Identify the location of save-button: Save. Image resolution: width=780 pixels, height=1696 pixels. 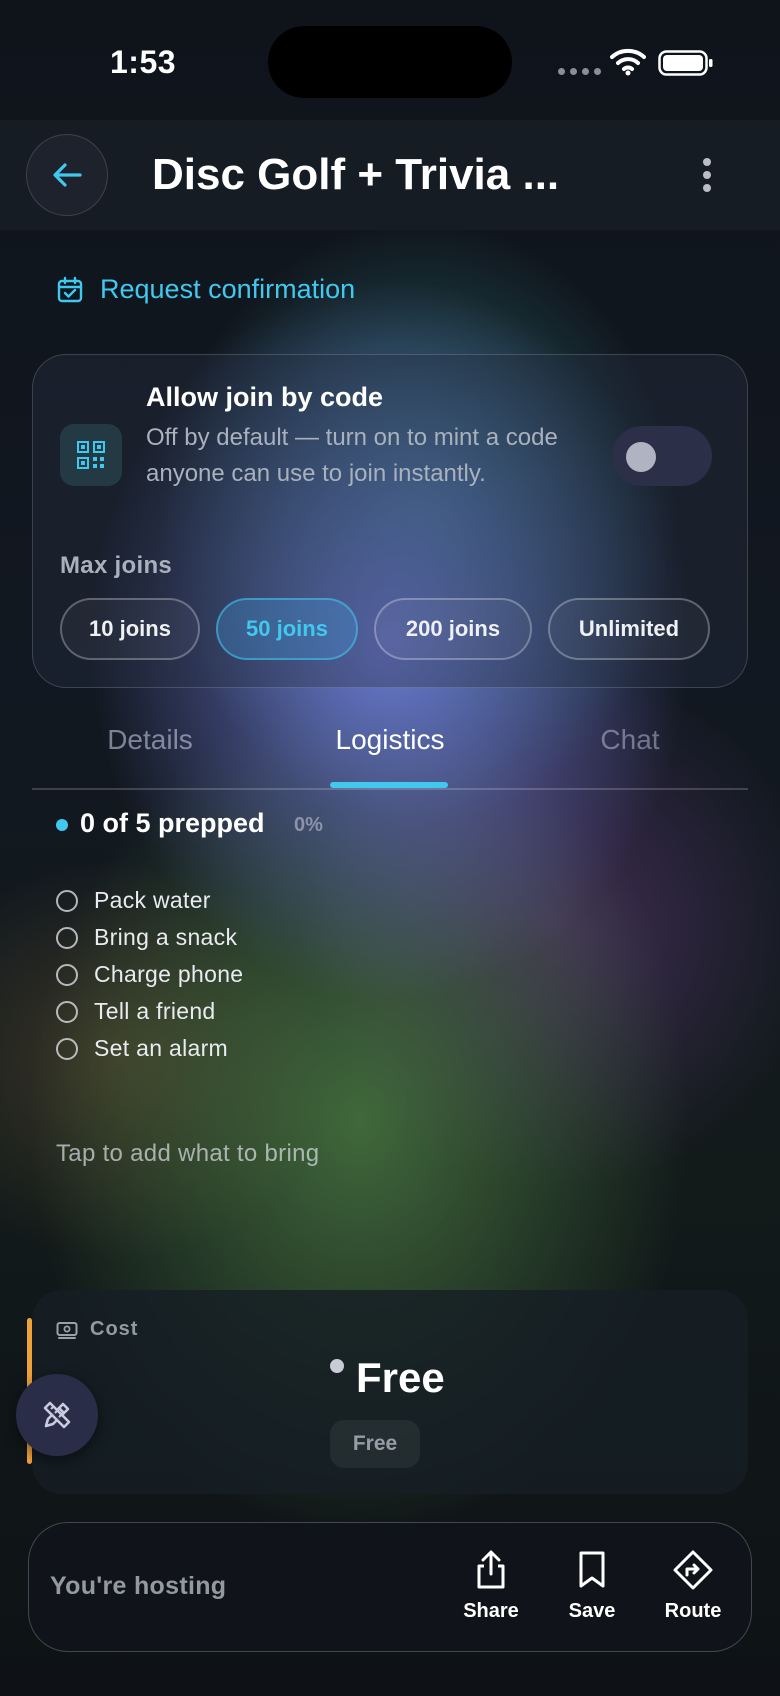
(592, 1586).